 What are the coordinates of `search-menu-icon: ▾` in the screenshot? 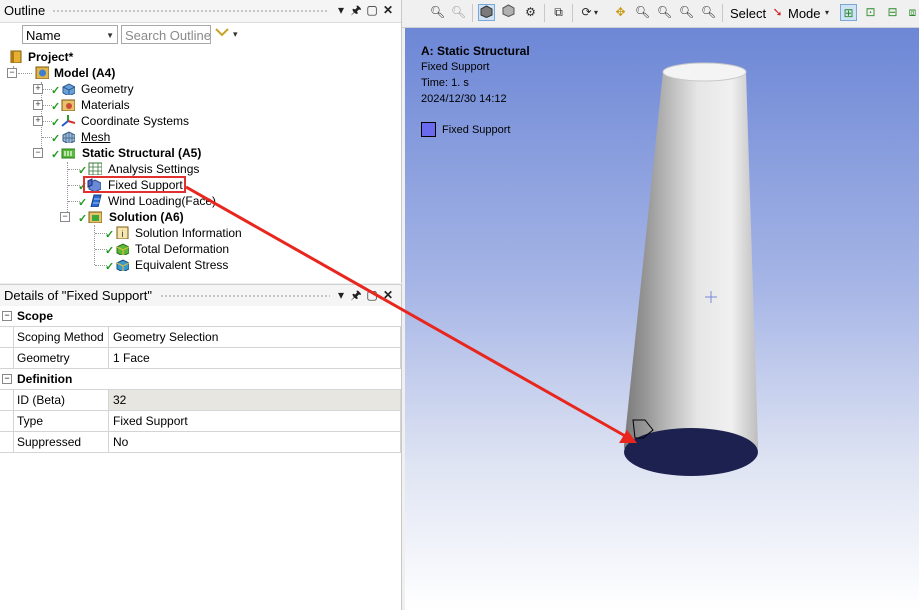 It's located at (235, 34).